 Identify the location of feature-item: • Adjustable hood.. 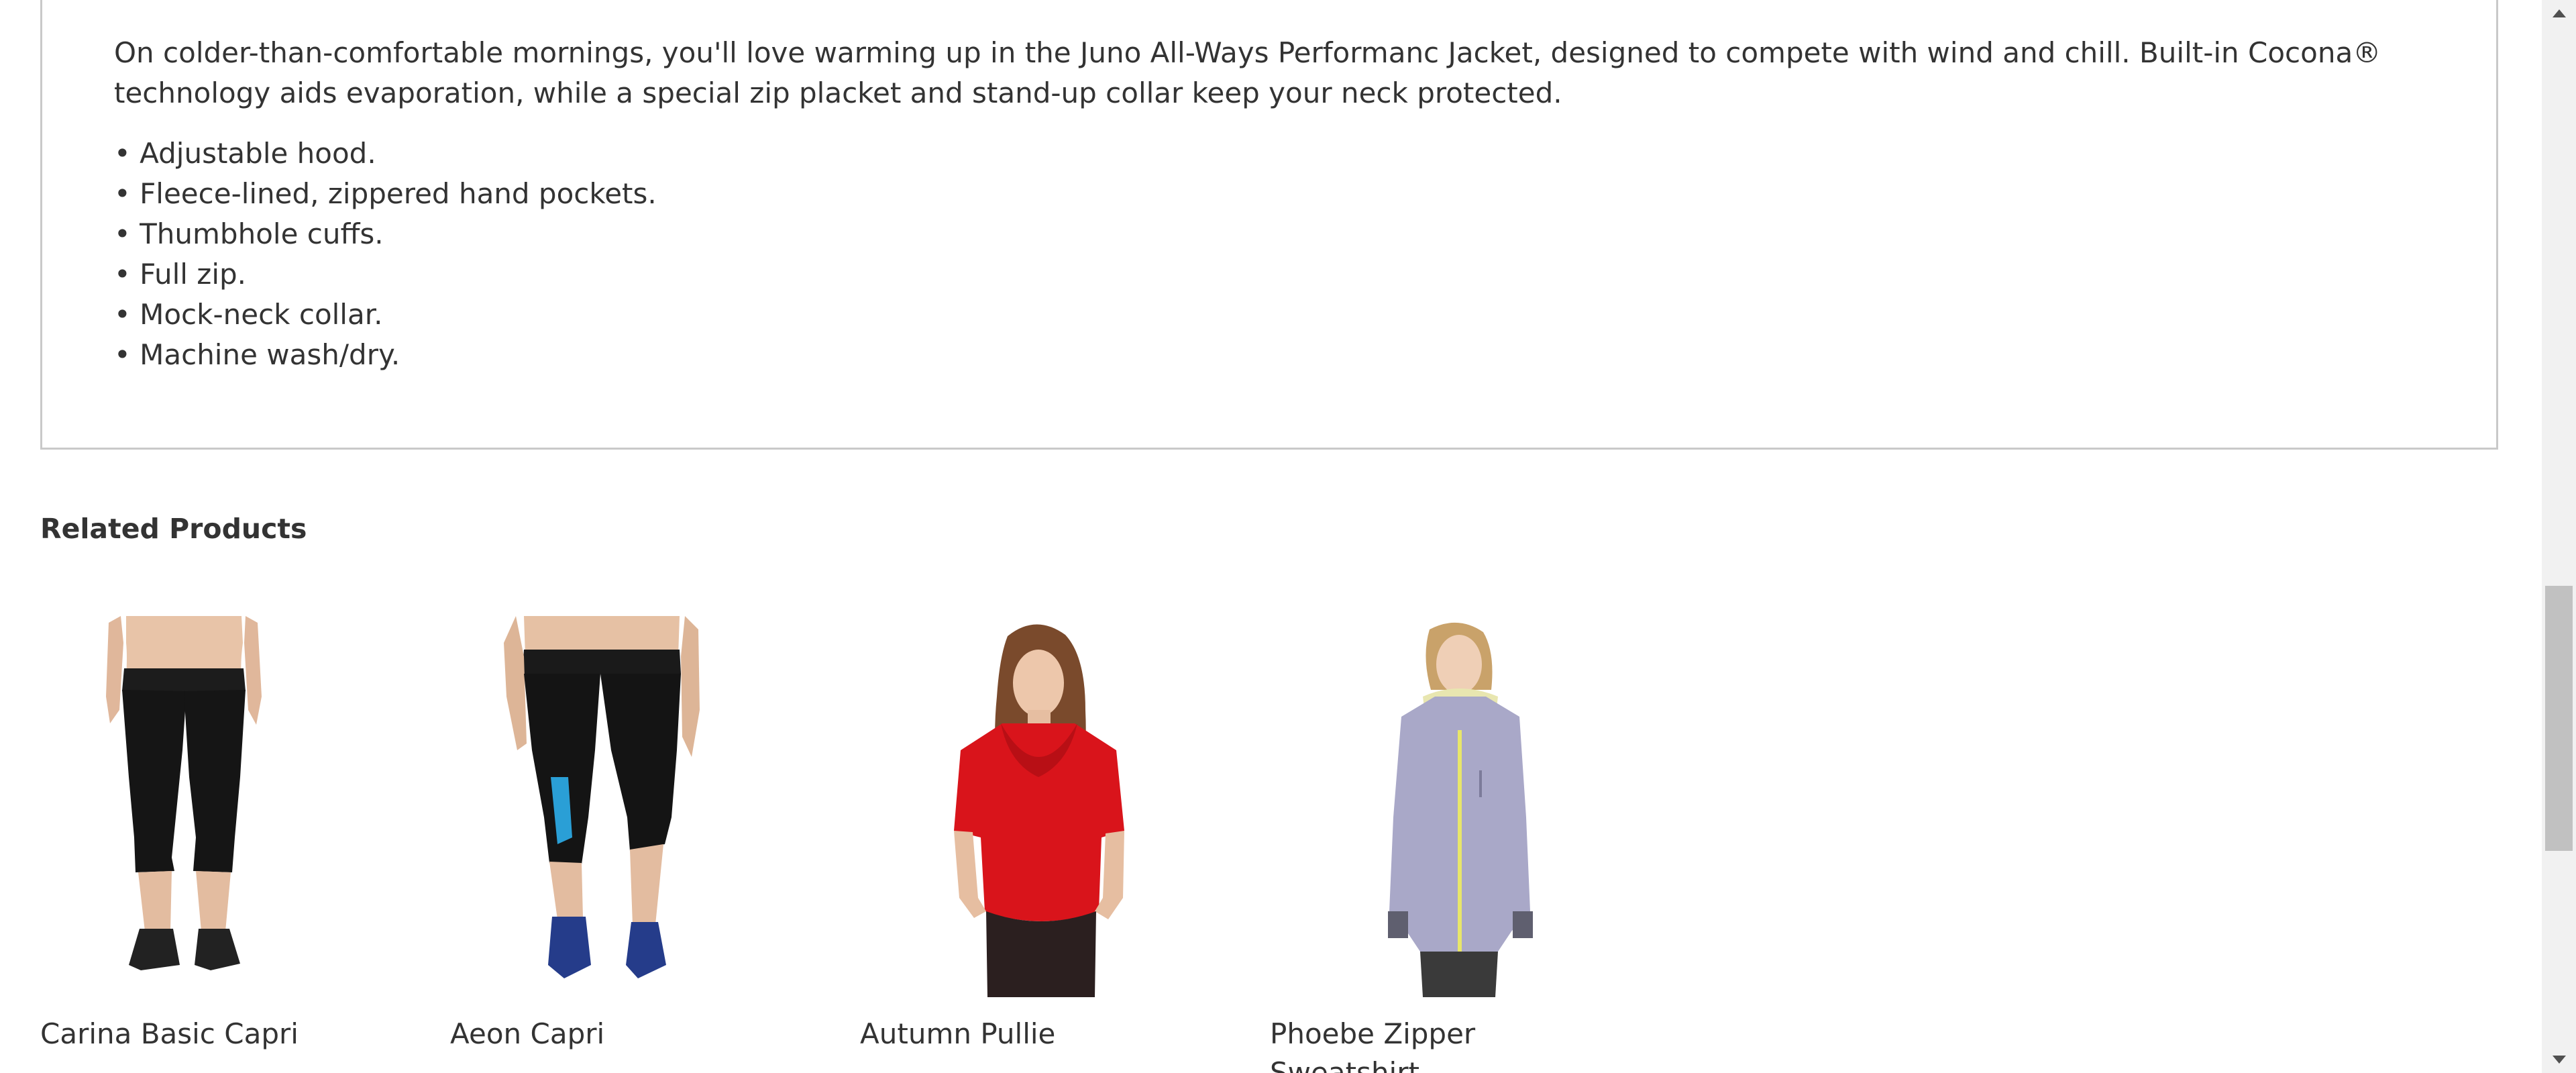
(245, 153).